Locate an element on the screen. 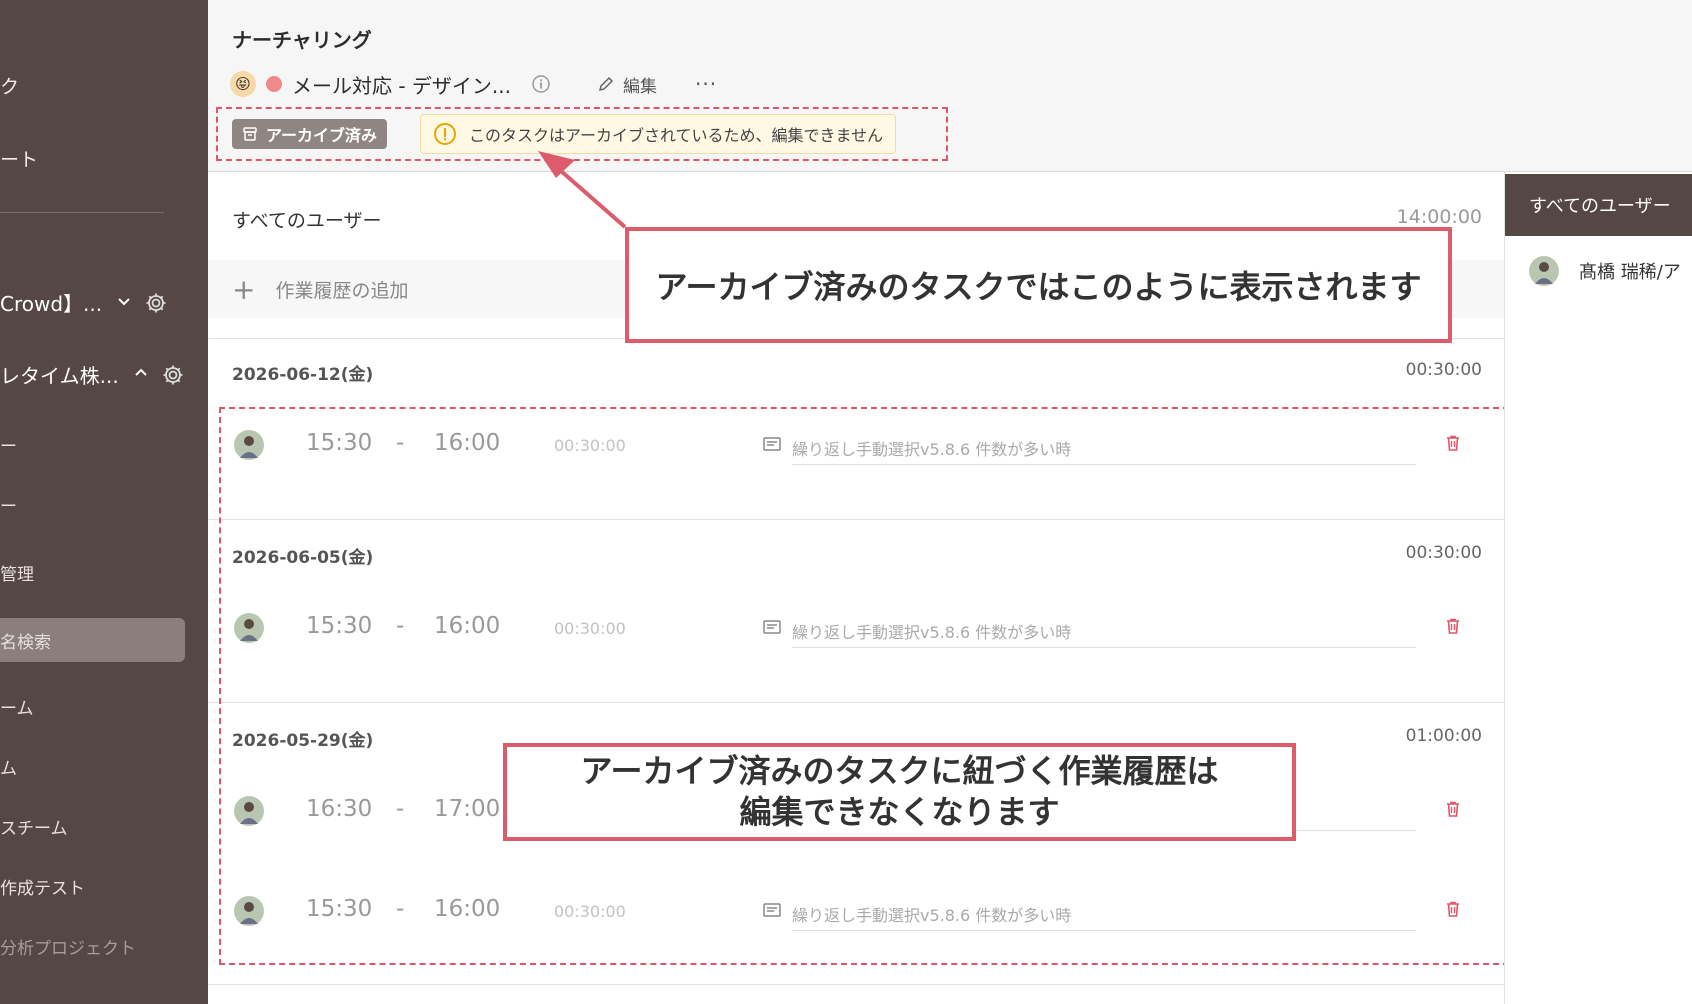 The height and width of the screenshot is (1004, 1692). sidebar-item: ート is located at coordinates (19, 158).